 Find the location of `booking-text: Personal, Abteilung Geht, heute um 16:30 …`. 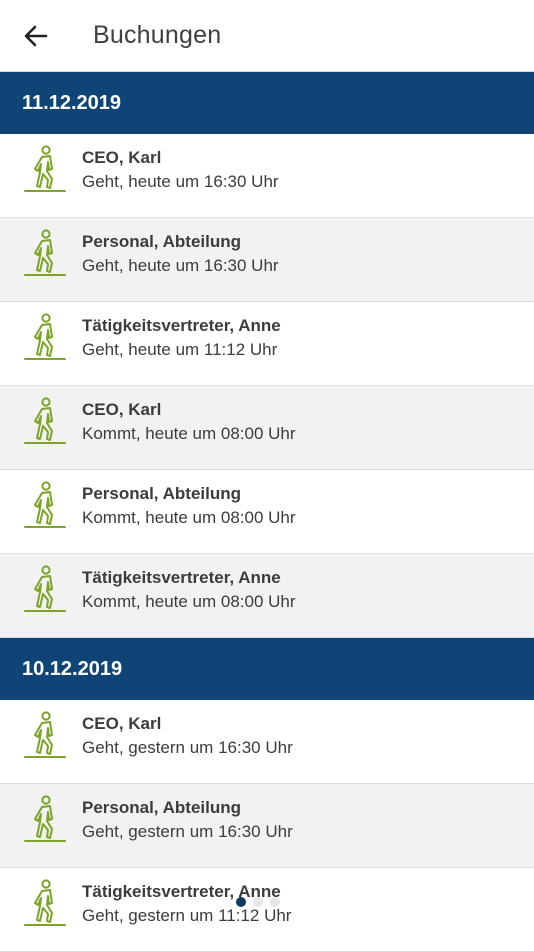

booking-text: Personal, Abteilung Geht, heute um 16:30 … is located at coordinates (180, 255).